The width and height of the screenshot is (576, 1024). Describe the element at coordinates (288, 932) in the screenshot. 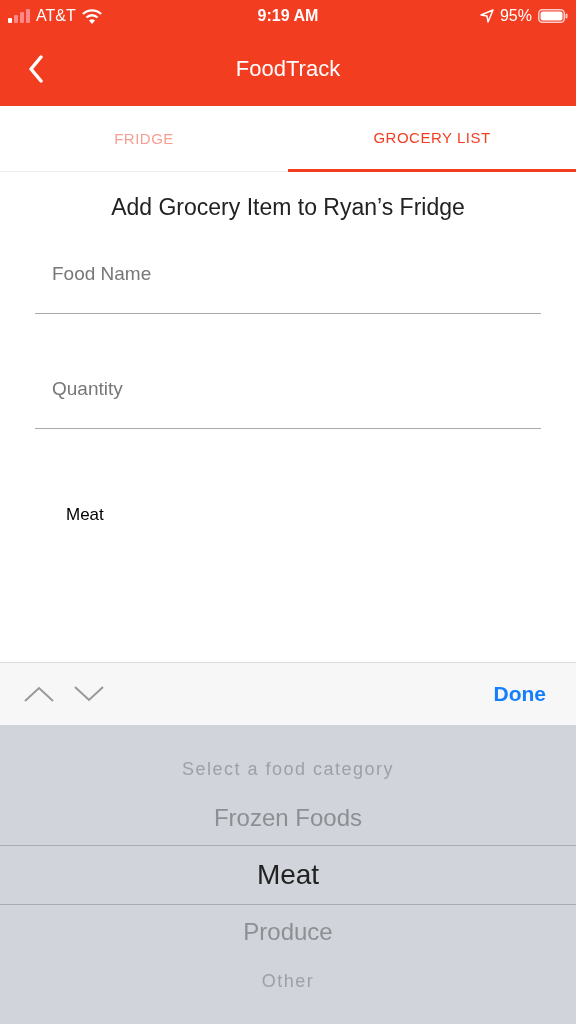

I see `picker-option: Produce` at that location.